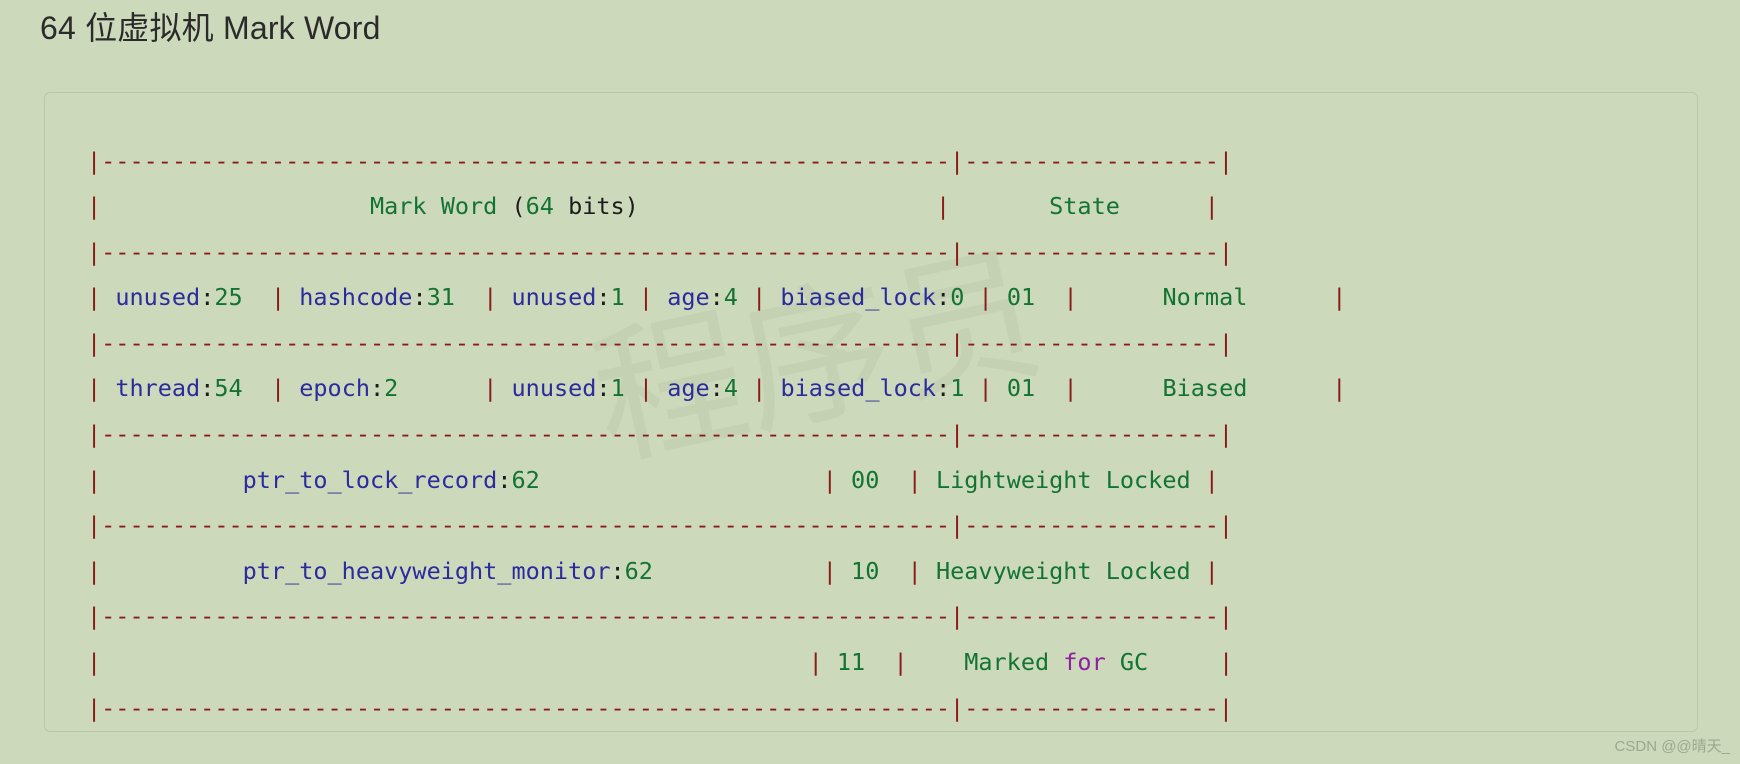  What do you see at coordinates (1063, 570) in the screenshot?
I see `state-label: Heavyweight Locked` at bounding box center [1063, 570].